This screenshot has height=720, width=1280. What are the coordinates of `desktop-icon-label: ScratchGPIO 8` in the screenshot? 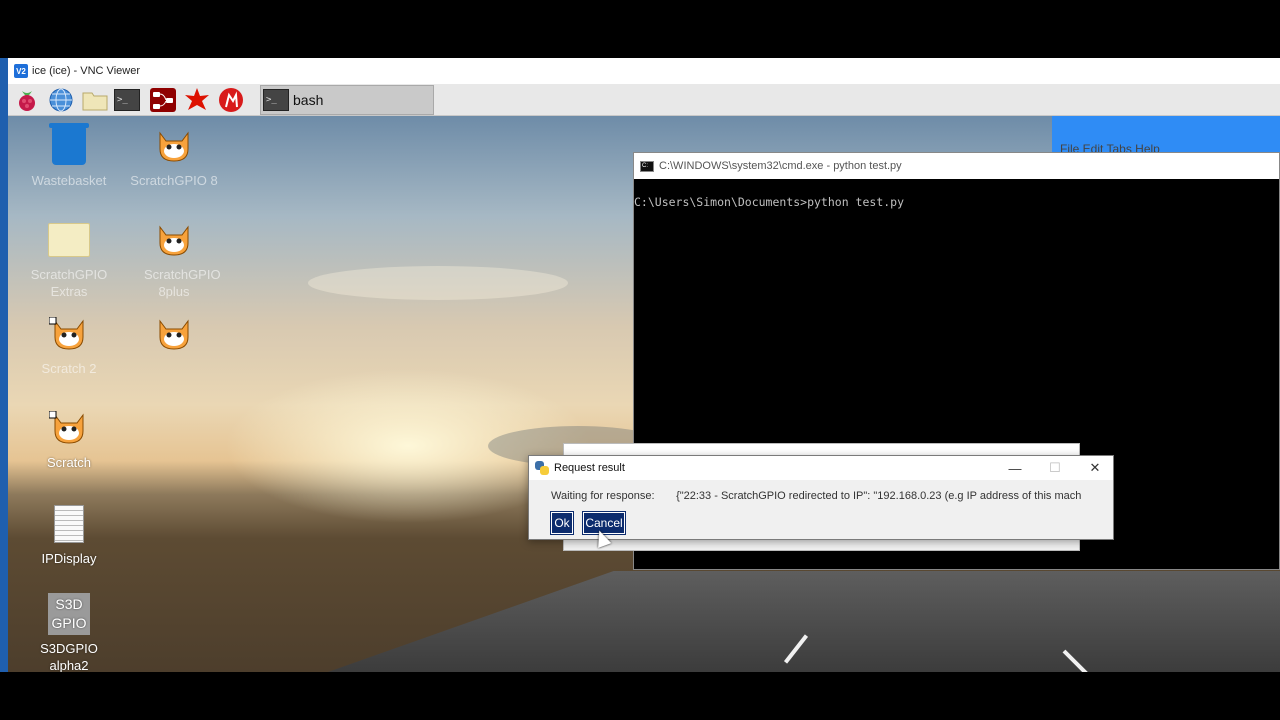 It's located at (174, 180).